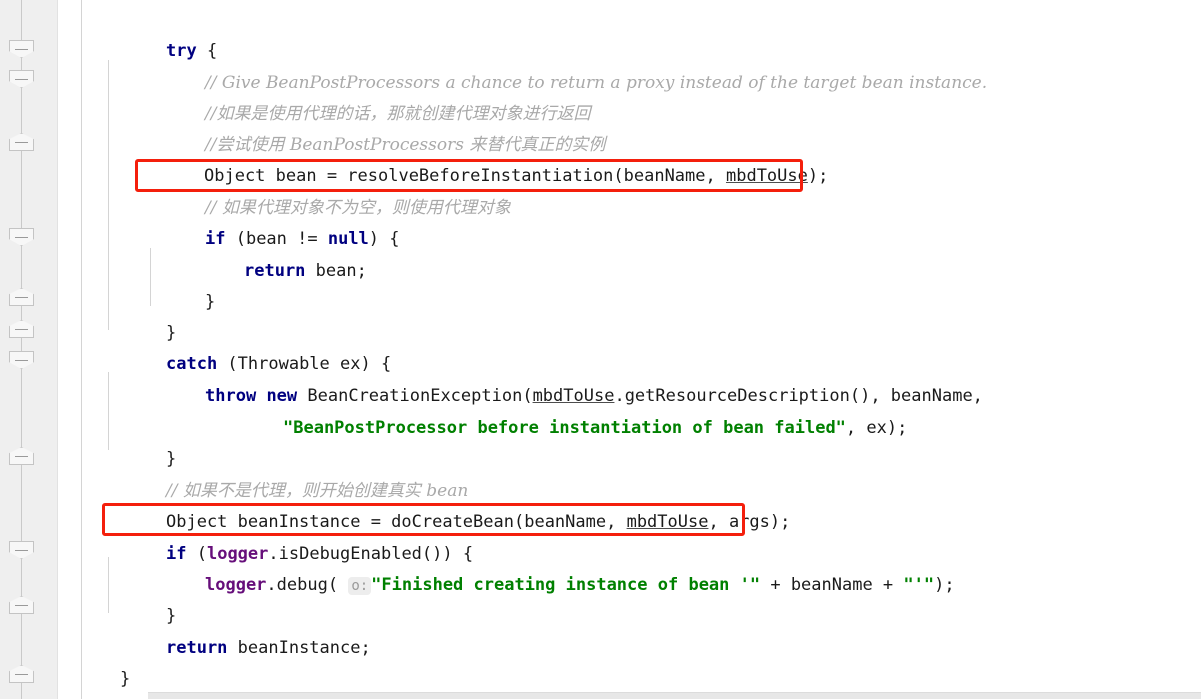  I want to click on line-if-bean-not-null-token-0: if, so click(215, 239).